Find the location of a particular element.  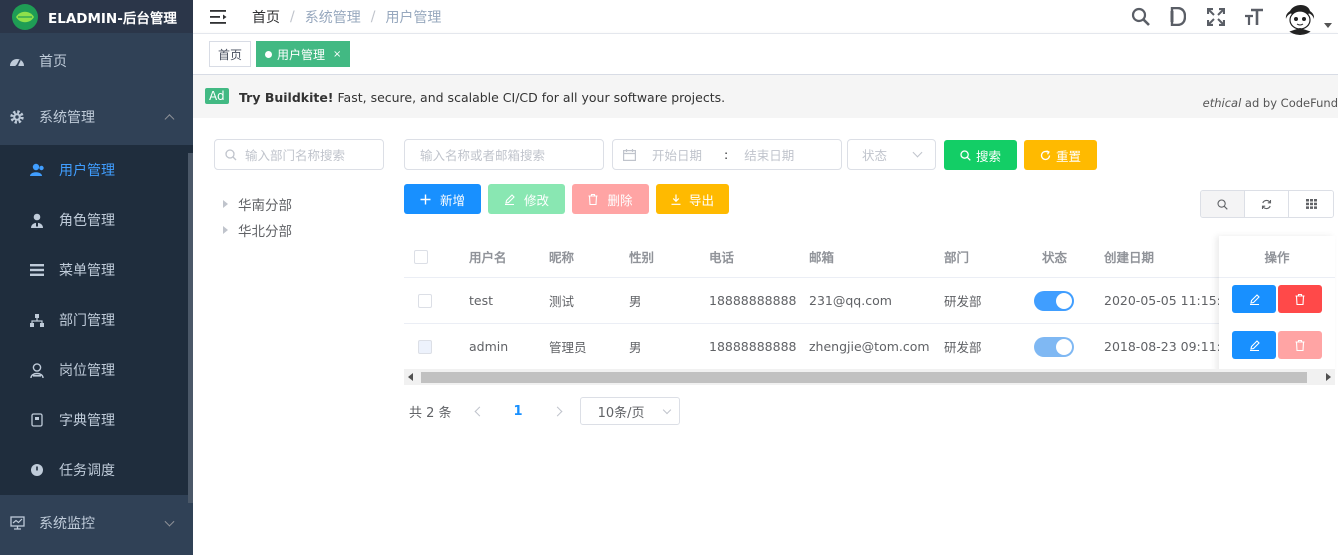

sidebar-item-users: 用户管理 is located at coordinates (96, 170).